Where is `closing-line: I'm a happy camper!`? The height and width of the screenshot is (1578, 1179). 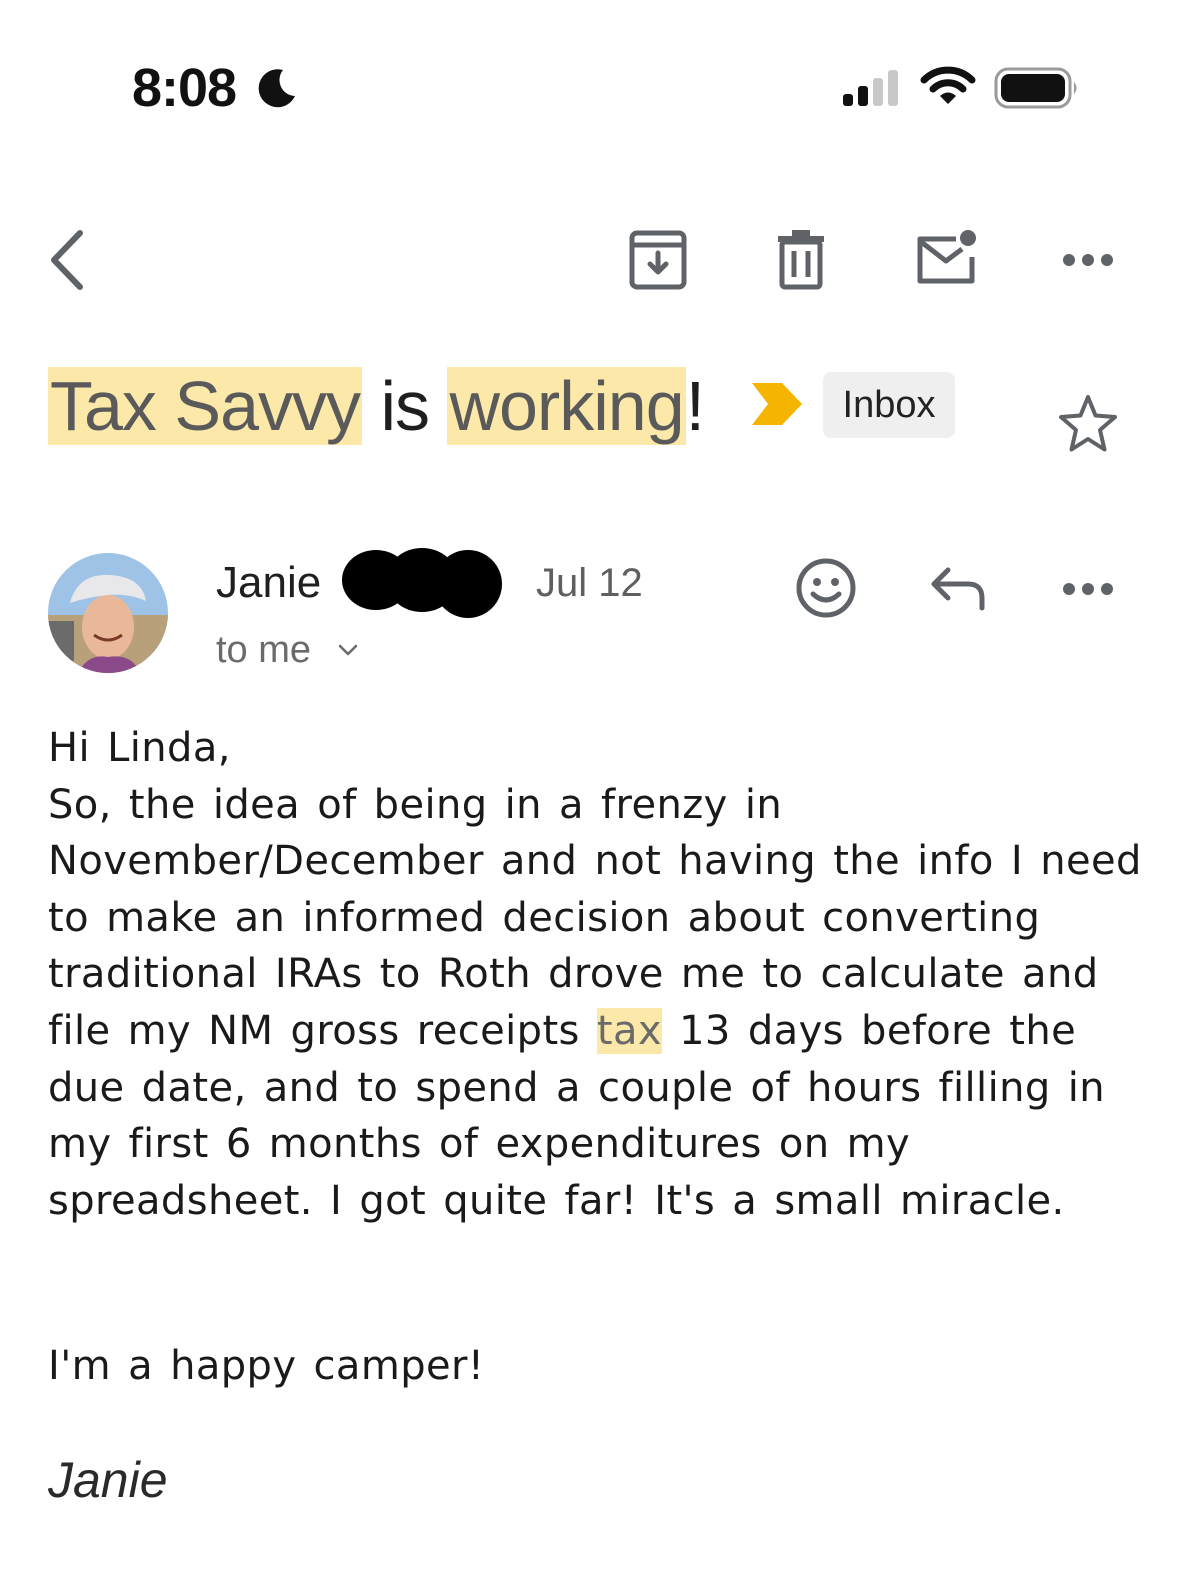 closing-line: I'm a happy camper! is located at coordinates (266, 1366).